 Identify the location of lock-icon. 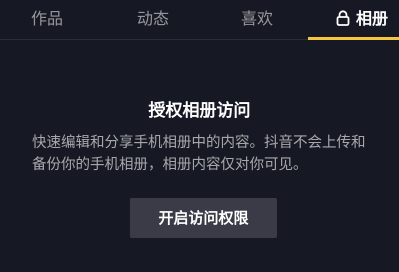
(343, 18).